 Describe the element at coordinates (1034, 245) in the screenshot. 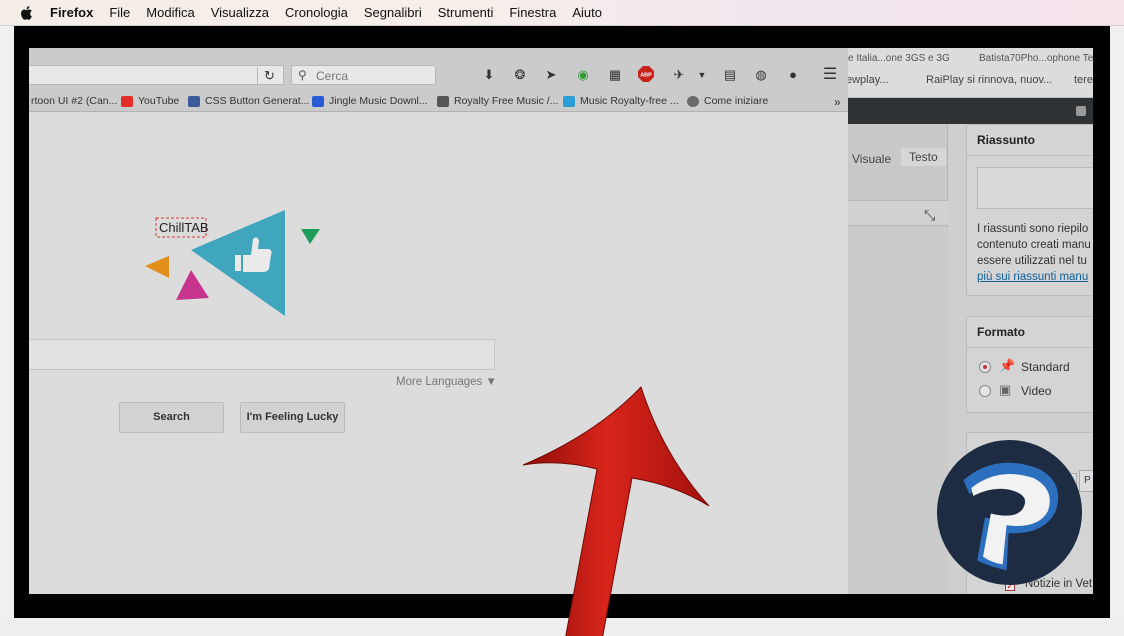

I see `summary-desc-line: contenuto creati manu` at that location.